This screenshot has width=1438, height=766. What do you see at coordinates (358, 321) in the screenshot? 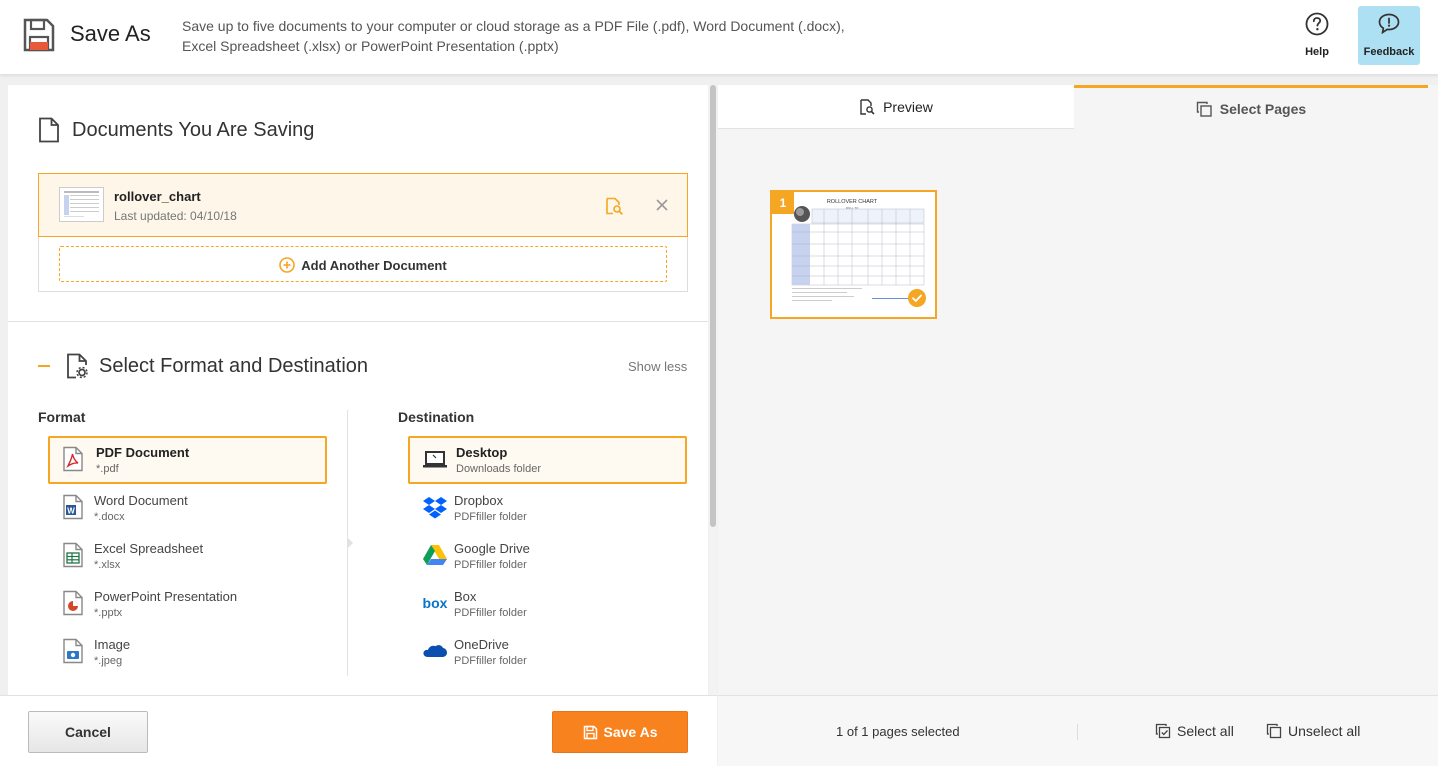
I see `section-divider` at bounding box center [358, 321].